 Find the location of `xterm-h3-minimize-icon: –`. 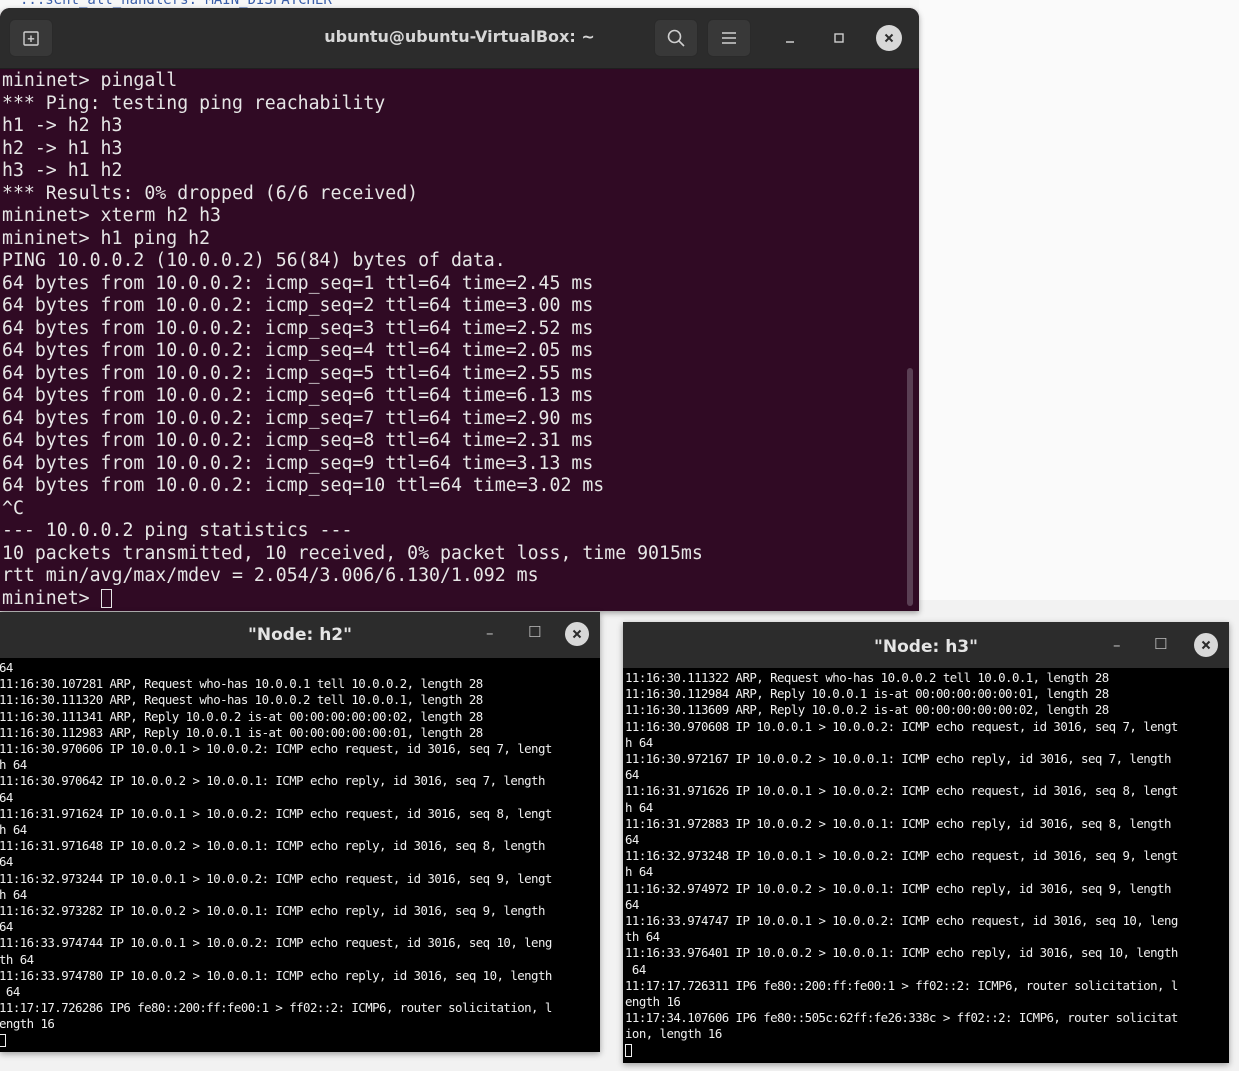

xterm-h3-minimize-icon: – is located at coordinates (1117, 645).